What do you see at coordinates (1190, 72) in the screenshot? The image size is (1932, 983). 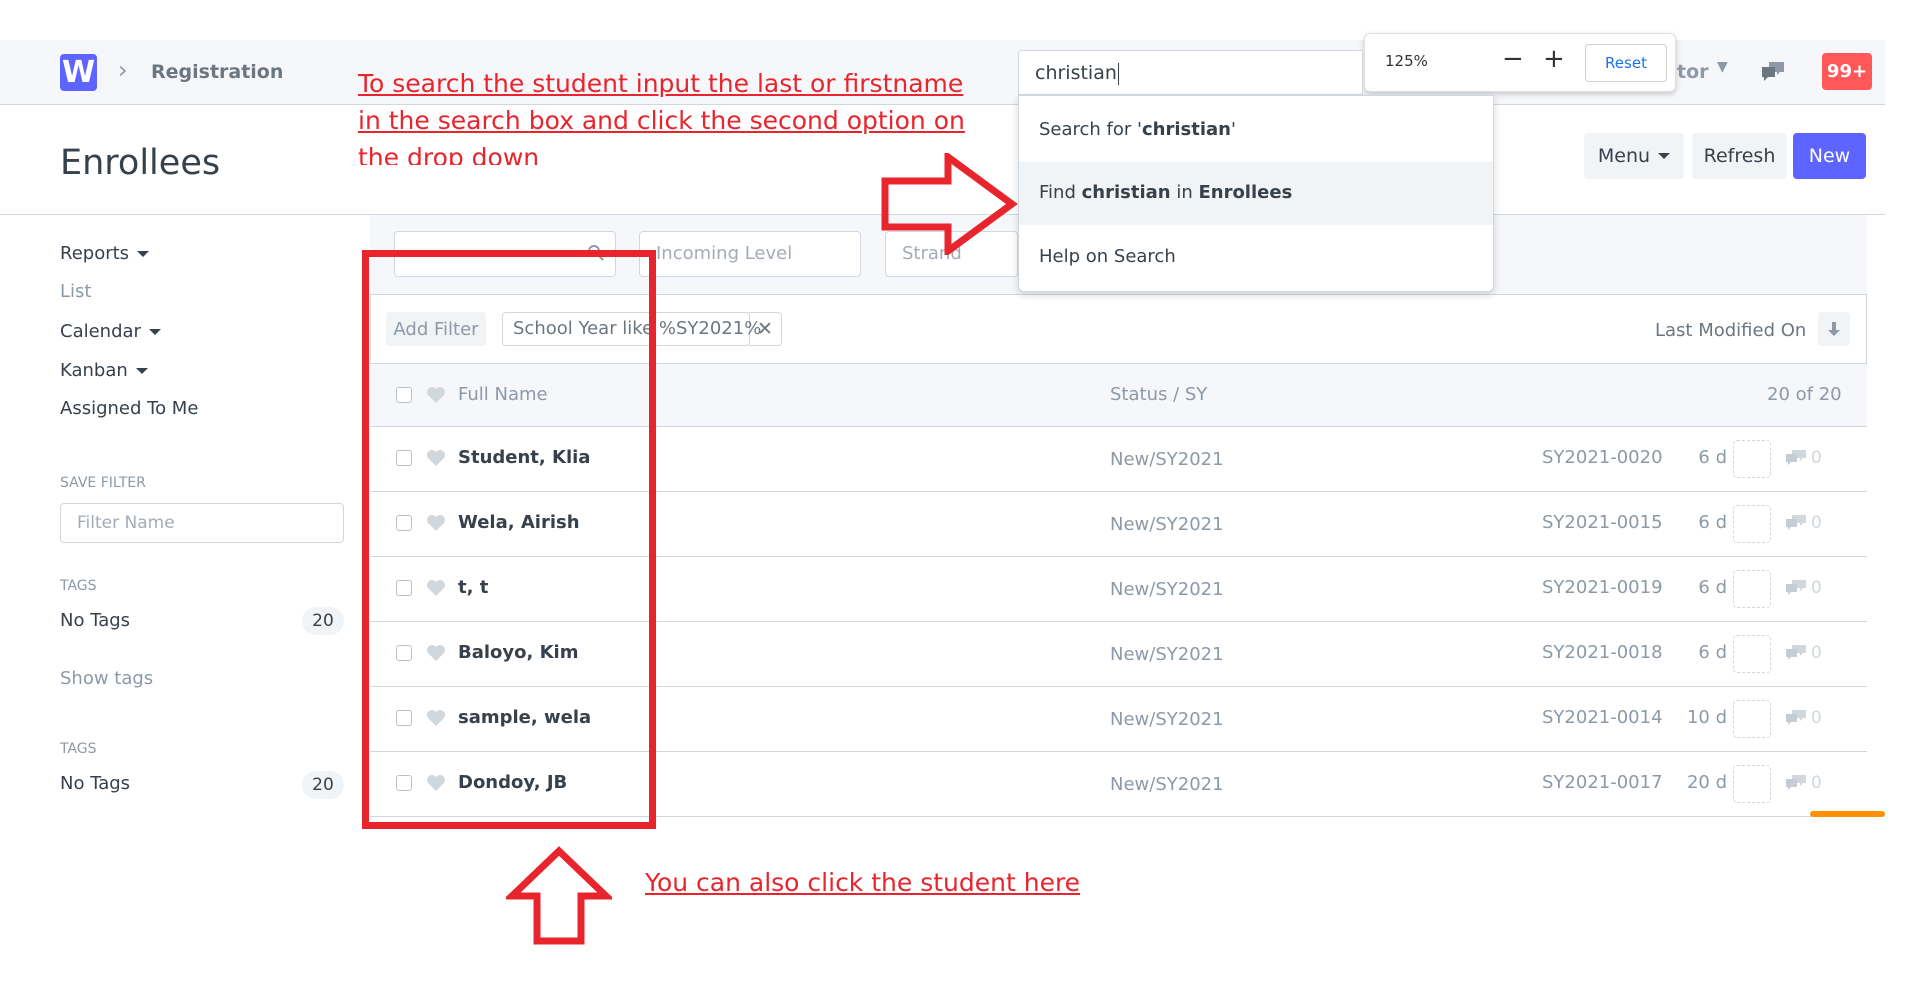 I see `awesomebar-search-input: christian` at bounding box center [1190, 72].